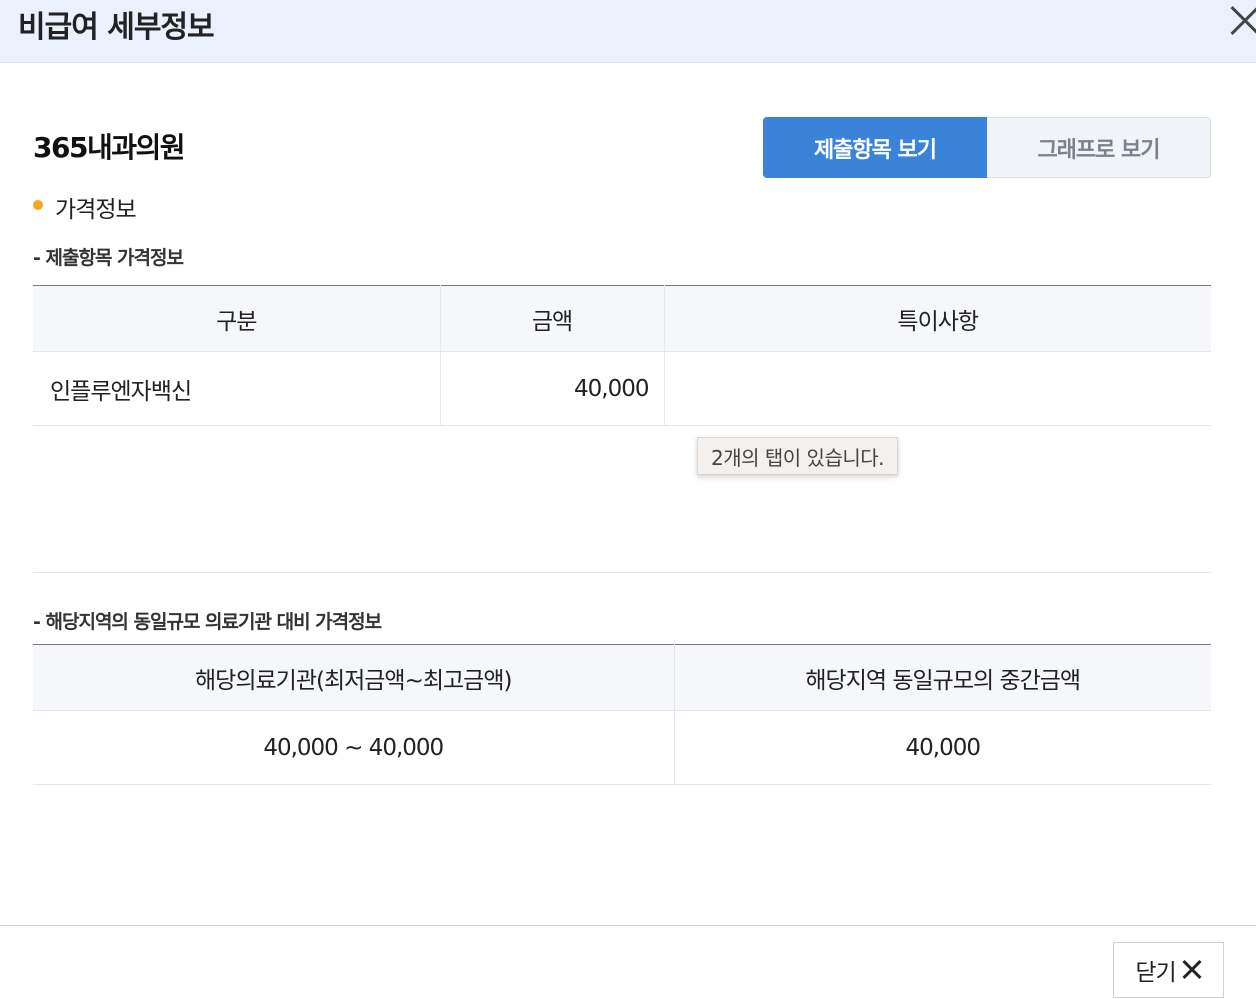 The height and width of the screenshot is (999, 1256). What do you see at coordinates (108, 258) in the screenshot?
I see `submitted-price-subtitle: - 제출항목 가격정보` at bounding box center [108, 258].